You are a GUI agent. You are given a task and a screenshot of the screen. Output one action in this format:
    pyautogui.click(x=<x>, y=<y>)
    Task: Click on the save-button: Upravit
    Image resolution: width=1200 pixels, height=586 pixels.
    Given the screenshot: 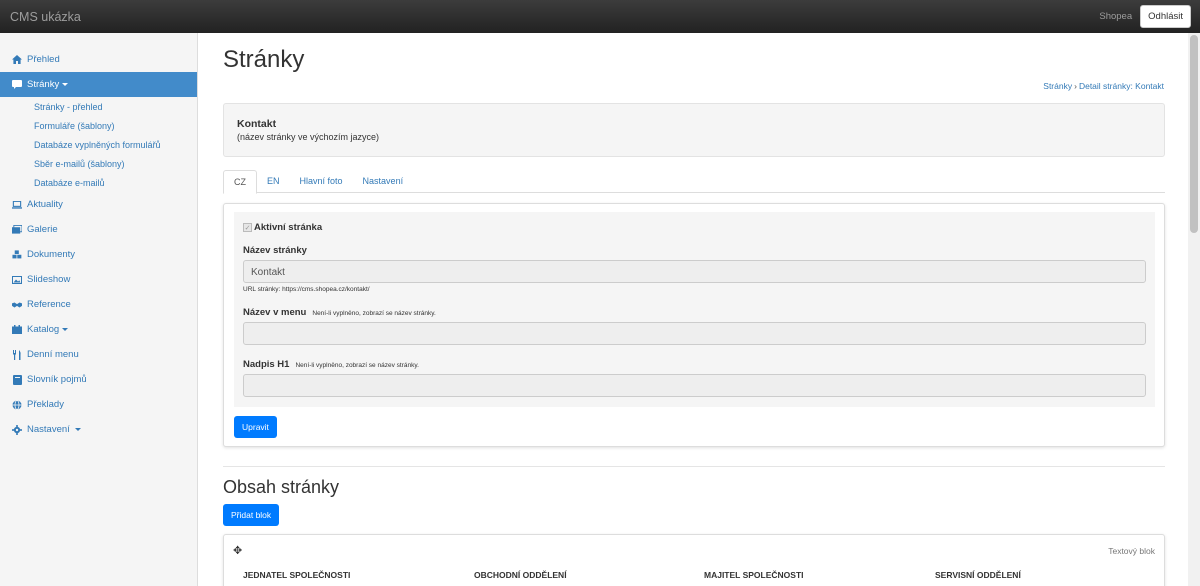 What is the action you would take?
    pyautogui.click(x=255, y=427)
    